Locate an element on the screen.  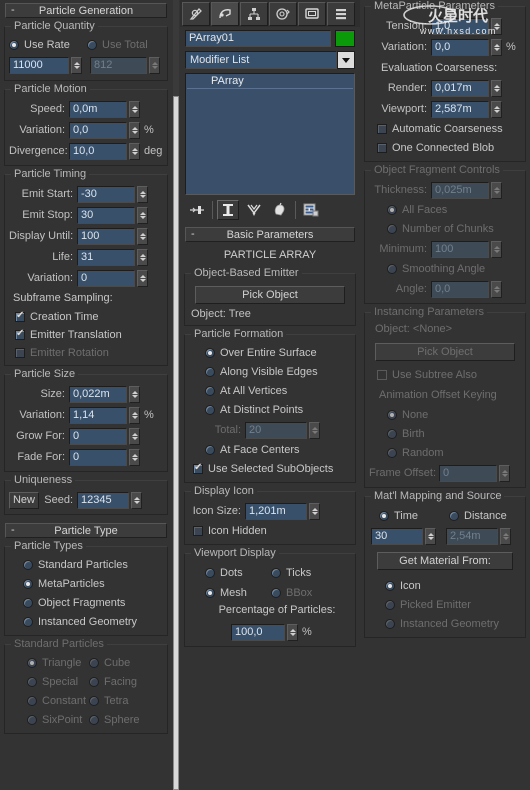
angle-spinner is located at coordinates (496, 289).